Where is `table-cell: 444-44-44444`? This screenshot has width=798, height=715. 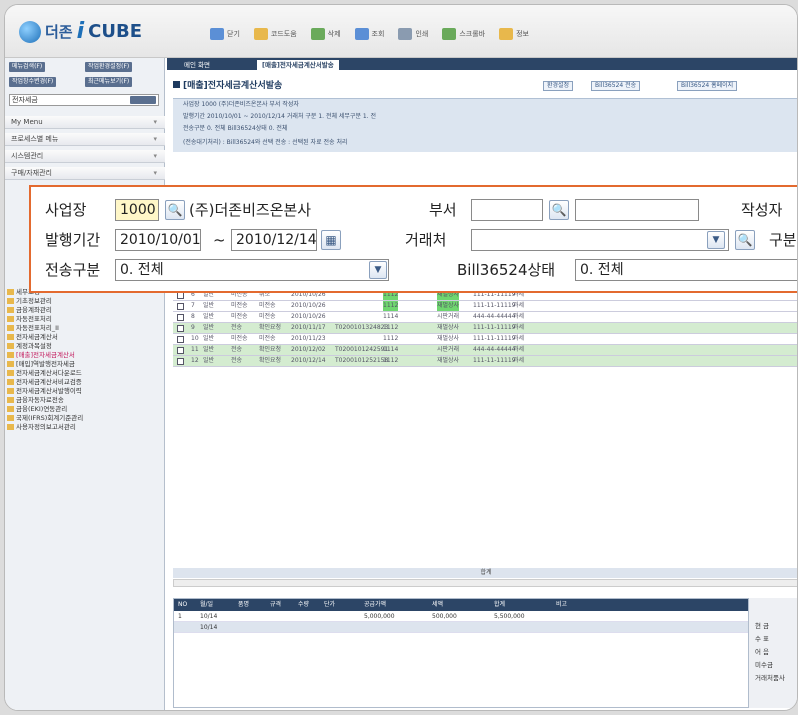 table-cell: 444-44-44444 is located at coordinates (494, 316).